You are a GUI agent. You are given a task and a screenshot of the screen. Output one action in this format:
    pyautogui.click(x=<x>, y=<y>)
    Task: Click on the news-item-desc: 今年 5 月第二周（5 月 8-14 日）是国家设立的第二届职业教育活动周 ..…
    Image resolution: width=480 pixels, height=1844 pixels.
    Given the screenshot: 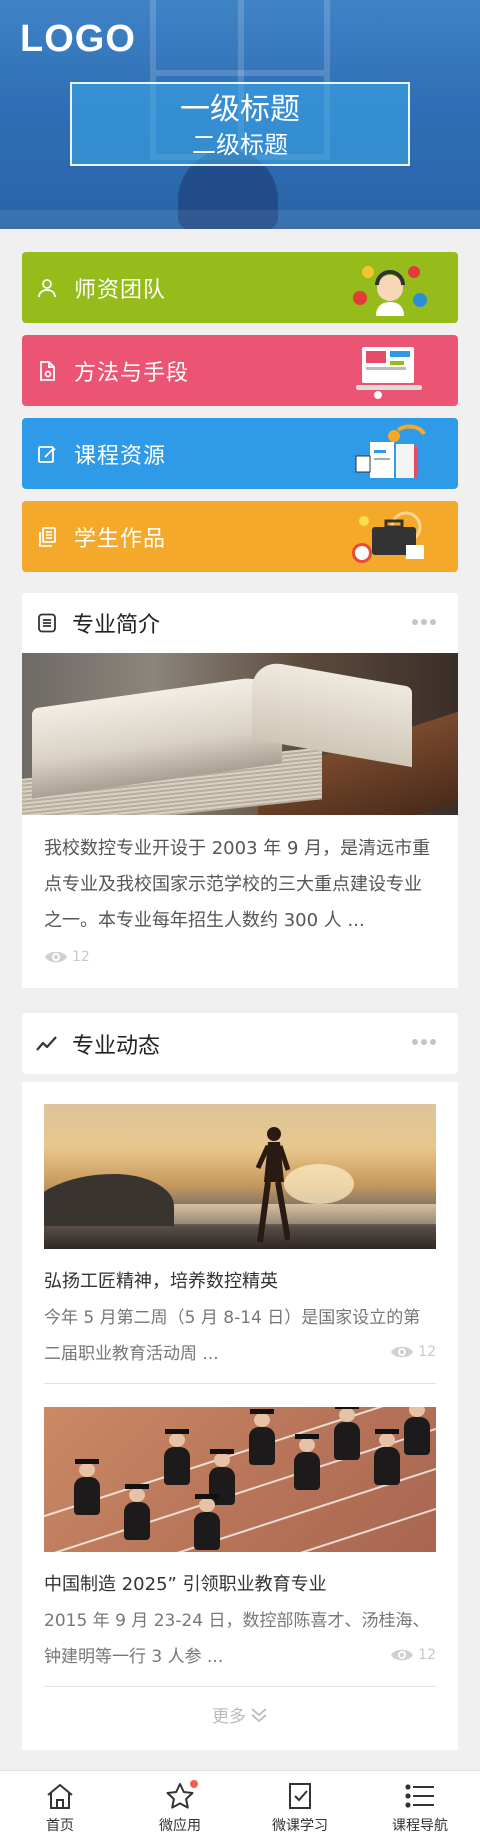 What is the action you would take?
    pyautogui.click(x=232, y=1336)
    